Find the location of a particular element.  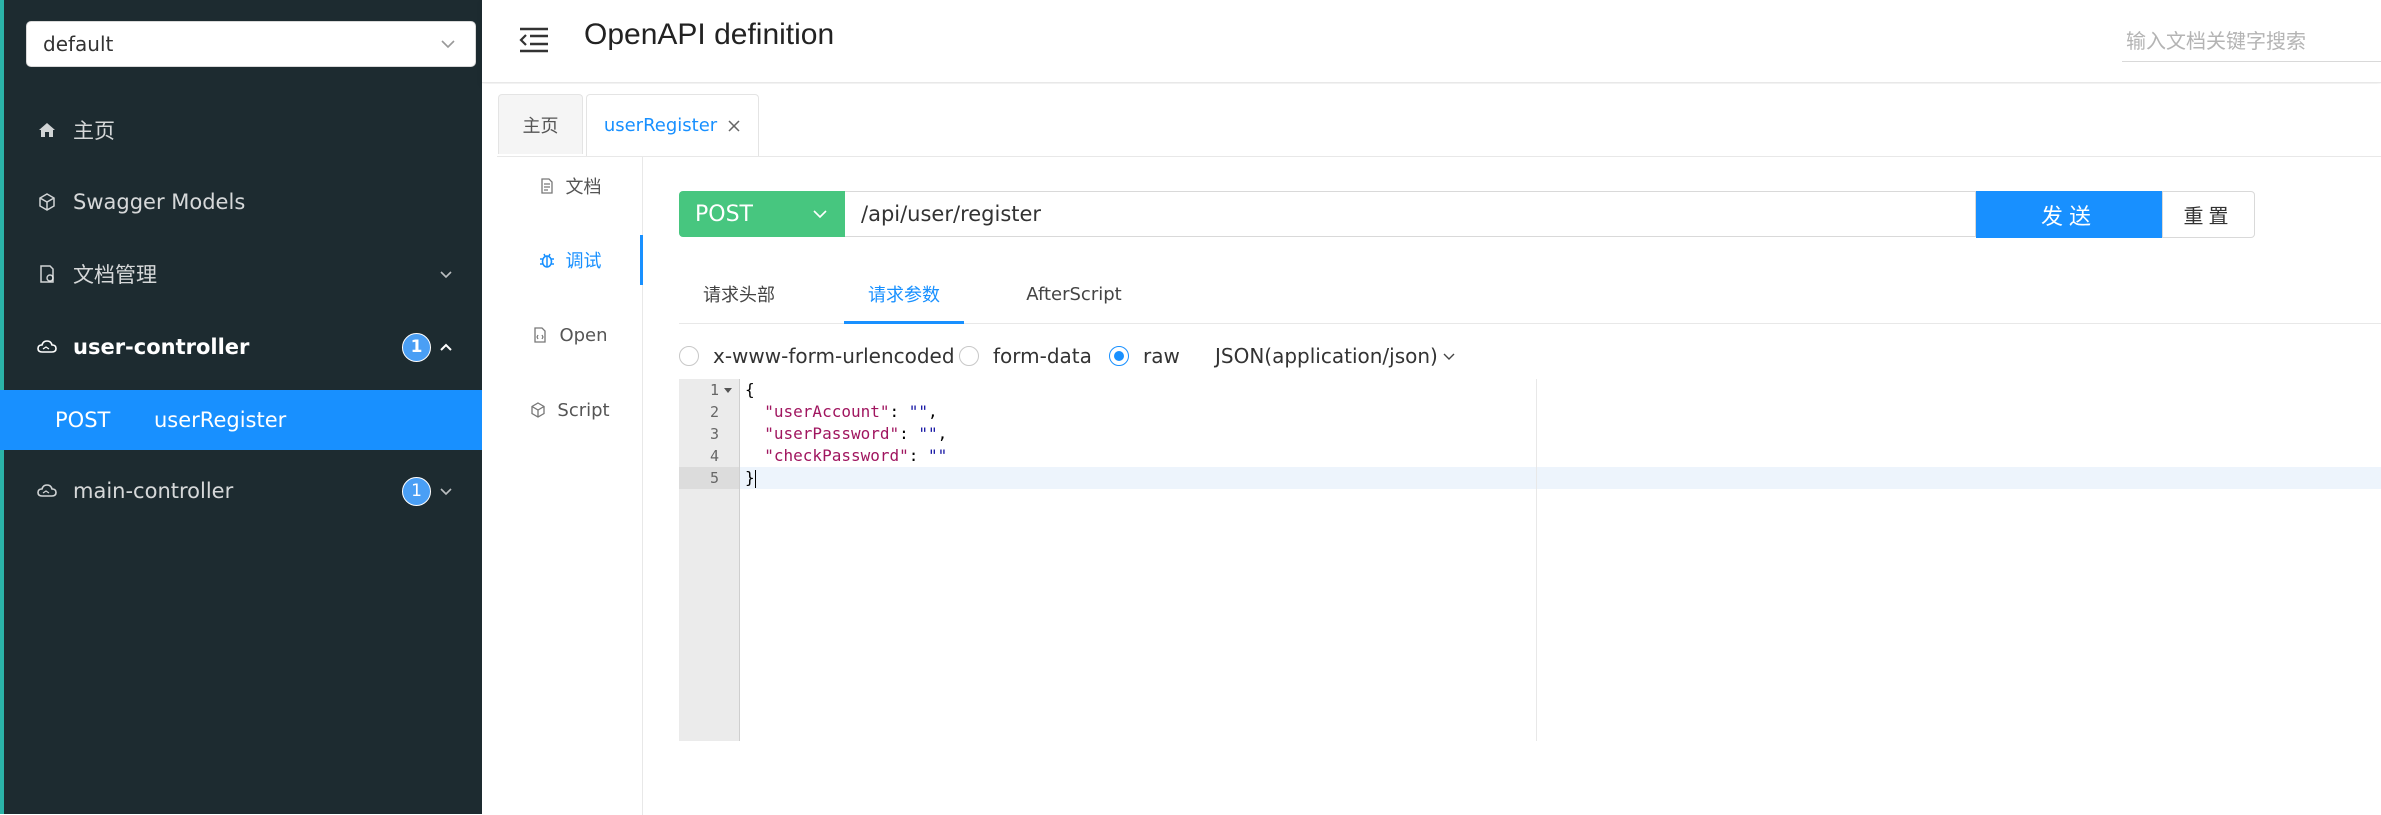

menu-fold-icon is located at coordinates (534, 40).